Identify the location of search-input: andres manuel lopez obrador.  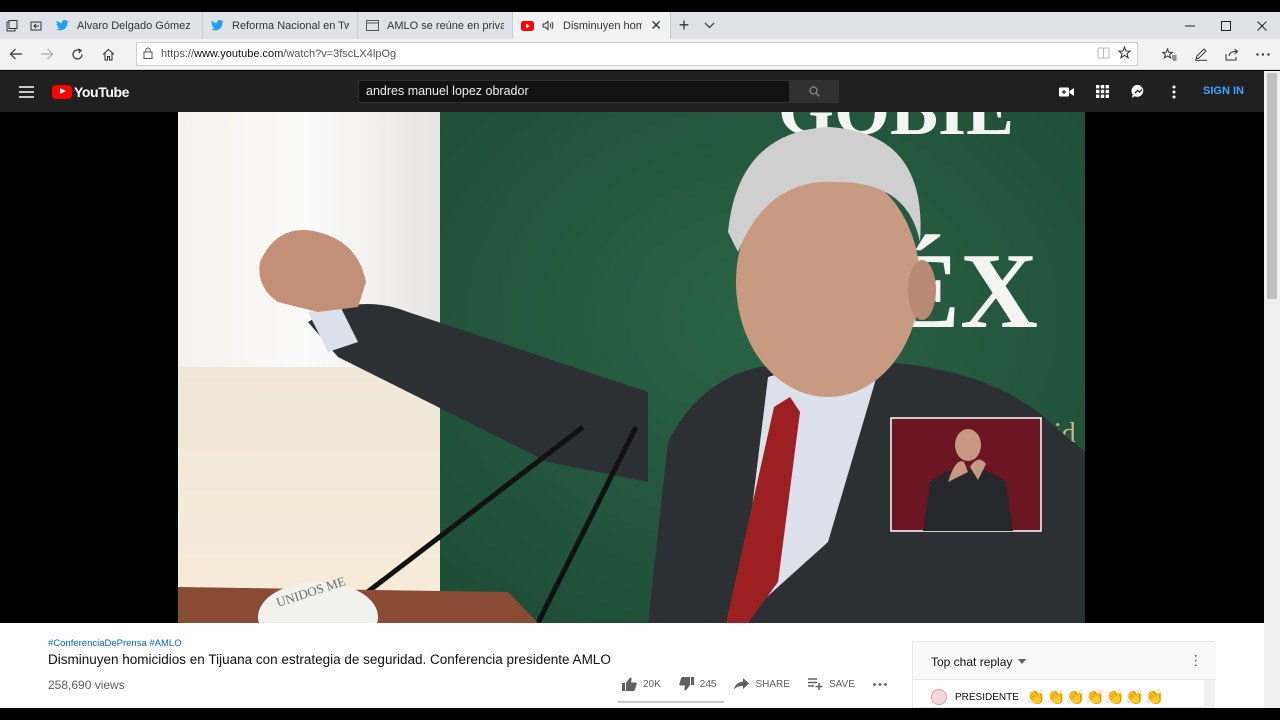
(574, 91).